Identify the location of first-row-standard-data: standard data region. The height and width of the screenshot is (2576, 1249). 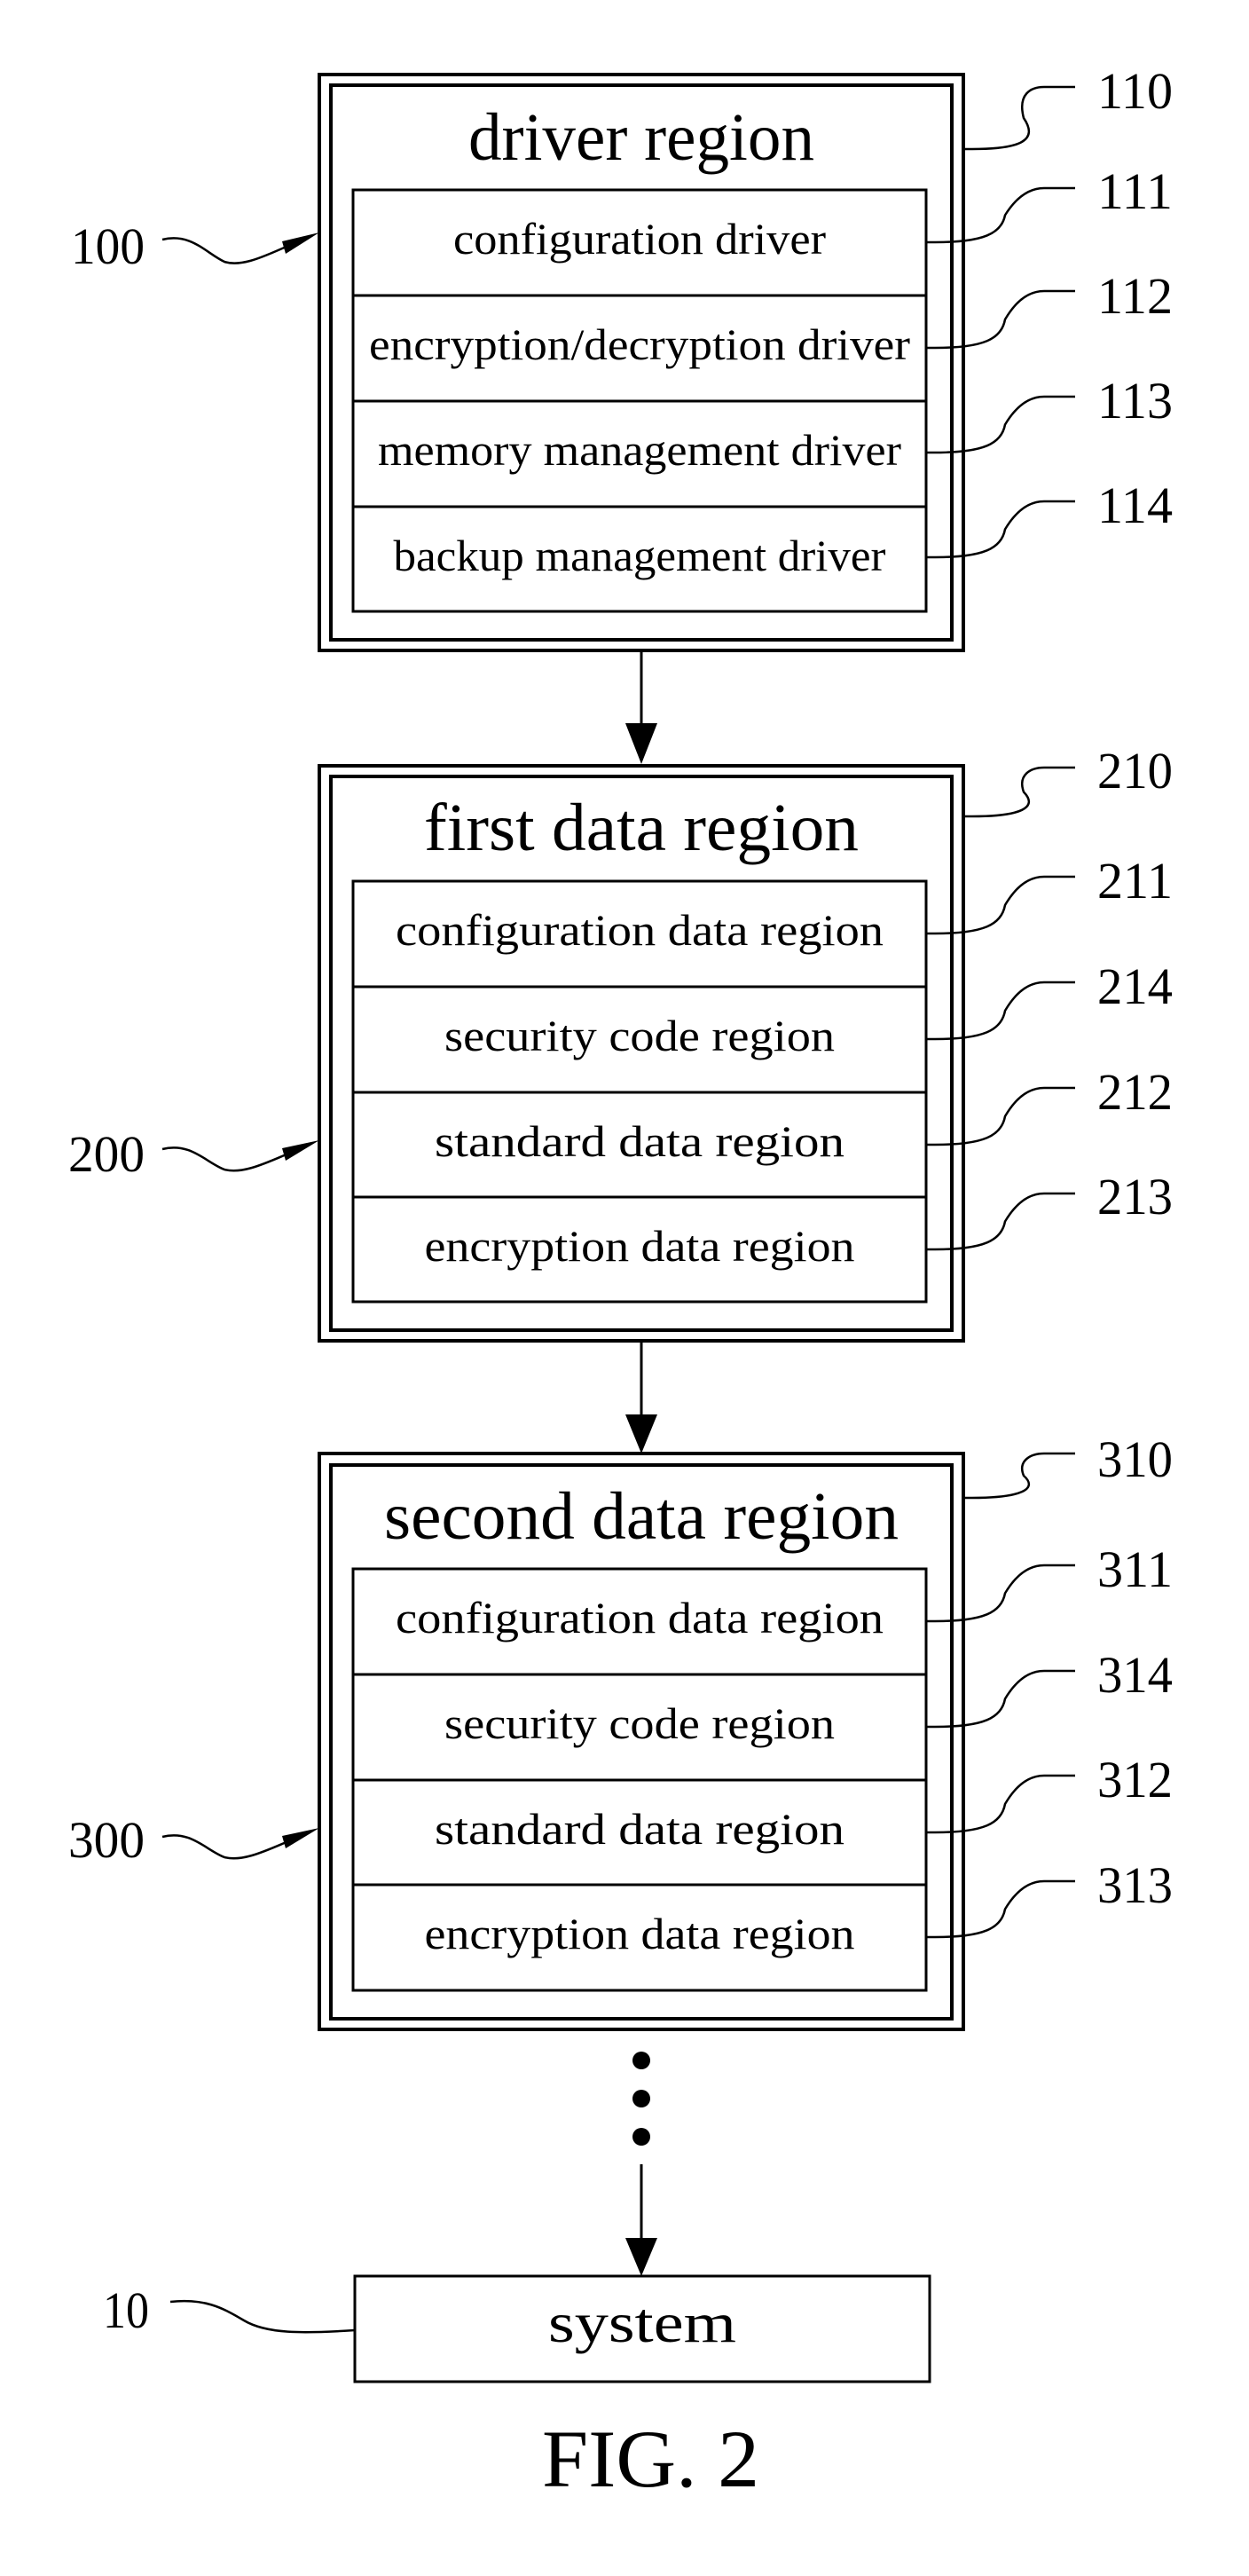
(639, 1141).